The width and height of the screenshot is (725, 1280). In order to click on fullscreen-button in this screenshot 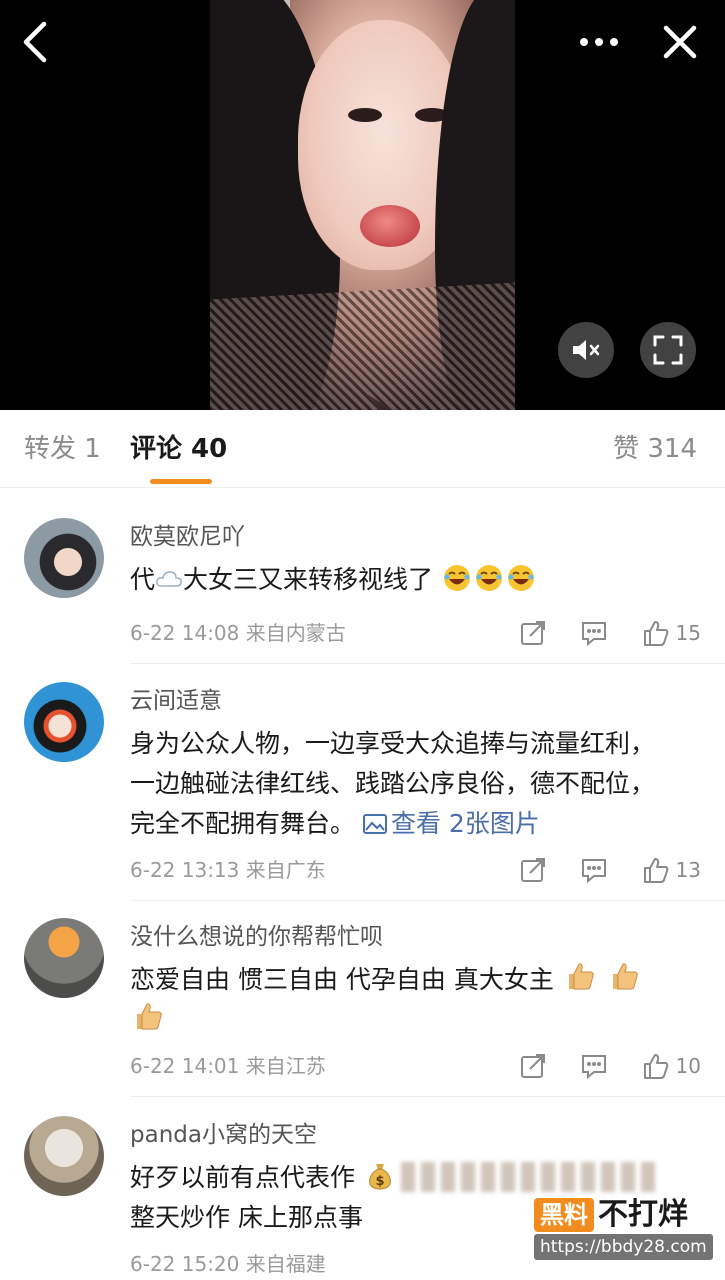, I will do `click(668, 350)`.